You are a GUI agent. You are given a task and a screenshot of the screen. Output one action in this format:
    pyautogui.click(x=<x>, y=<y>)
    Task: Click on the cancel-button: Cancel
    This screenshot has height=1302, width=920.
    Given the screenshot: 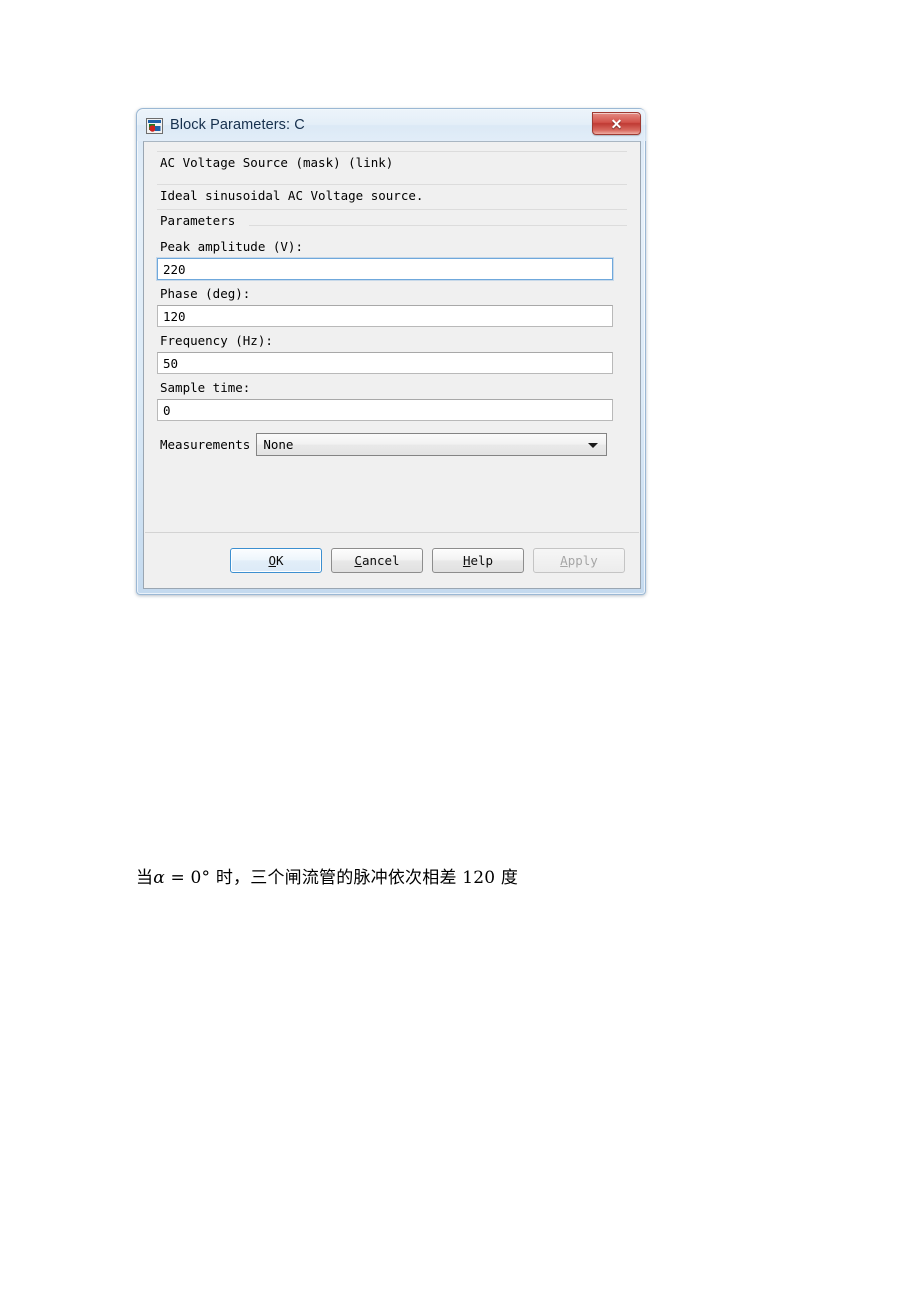 What is the action you would take?
    pyautogui.click(x=377, y=560)
    